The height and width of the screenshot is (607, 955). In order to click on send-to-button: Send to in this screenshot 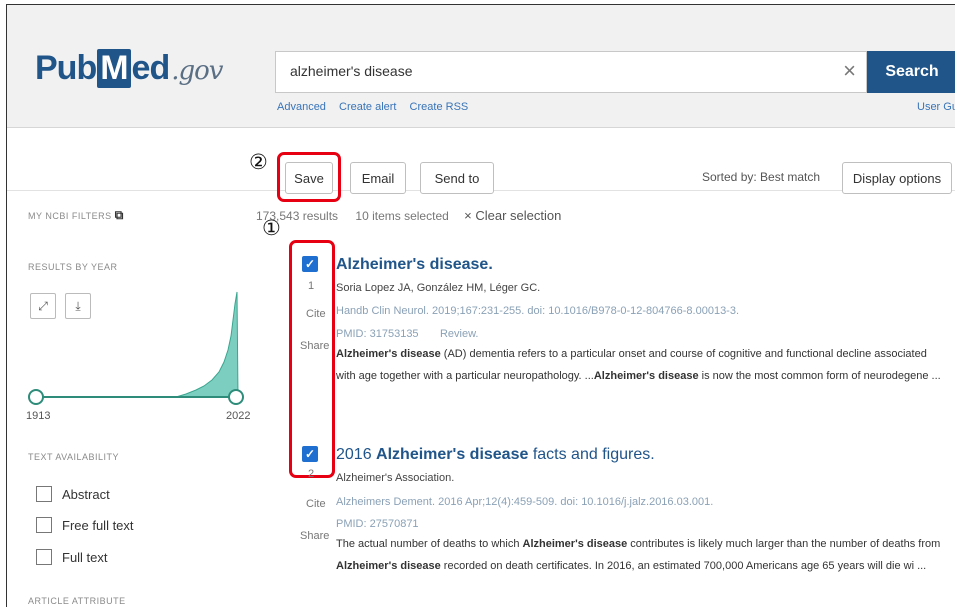, I will do `click(457, 178)`.